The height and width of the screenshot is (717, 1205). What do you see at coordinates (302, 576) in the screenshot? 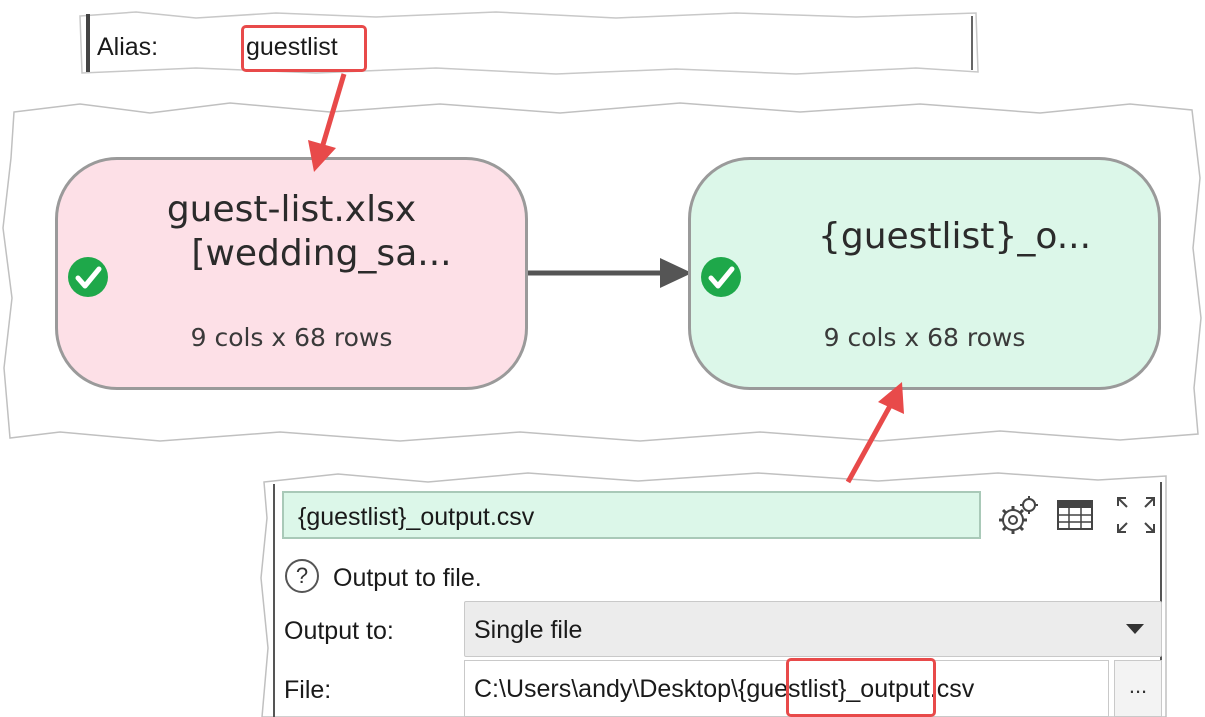
I see `help-icon: ?` at bounding box center [302, 576].